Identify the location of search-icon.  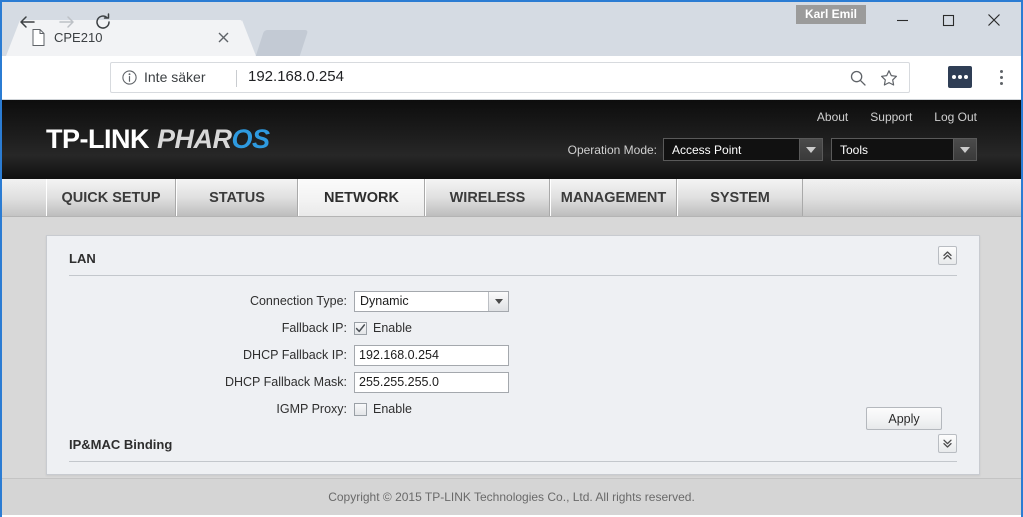
(858, 80).